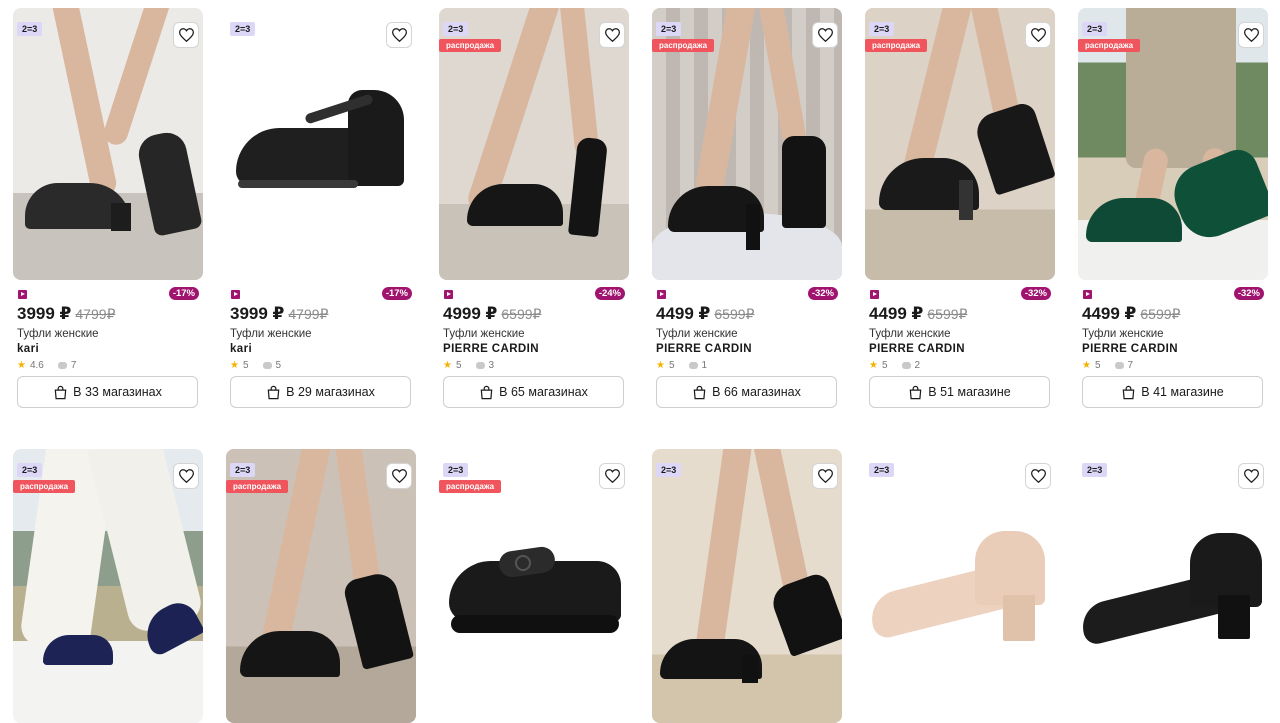  I want to click on discount-badge: -17%, so click(396, 293).